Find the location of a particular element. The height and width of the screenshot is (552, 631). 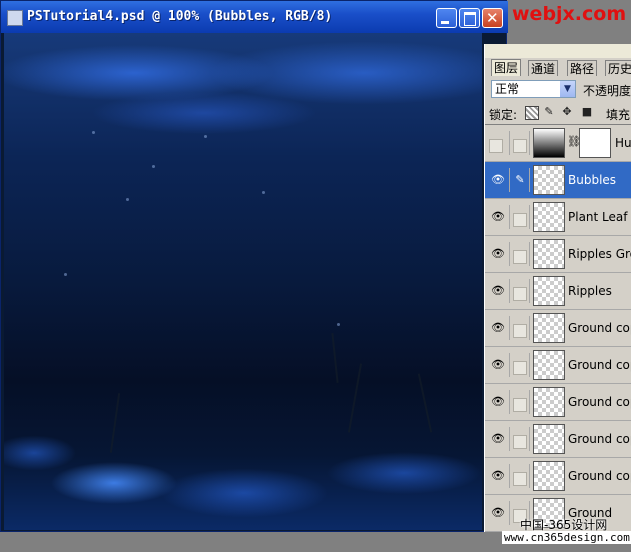

close-icon: ✕ is located at coordinates (492, 18).